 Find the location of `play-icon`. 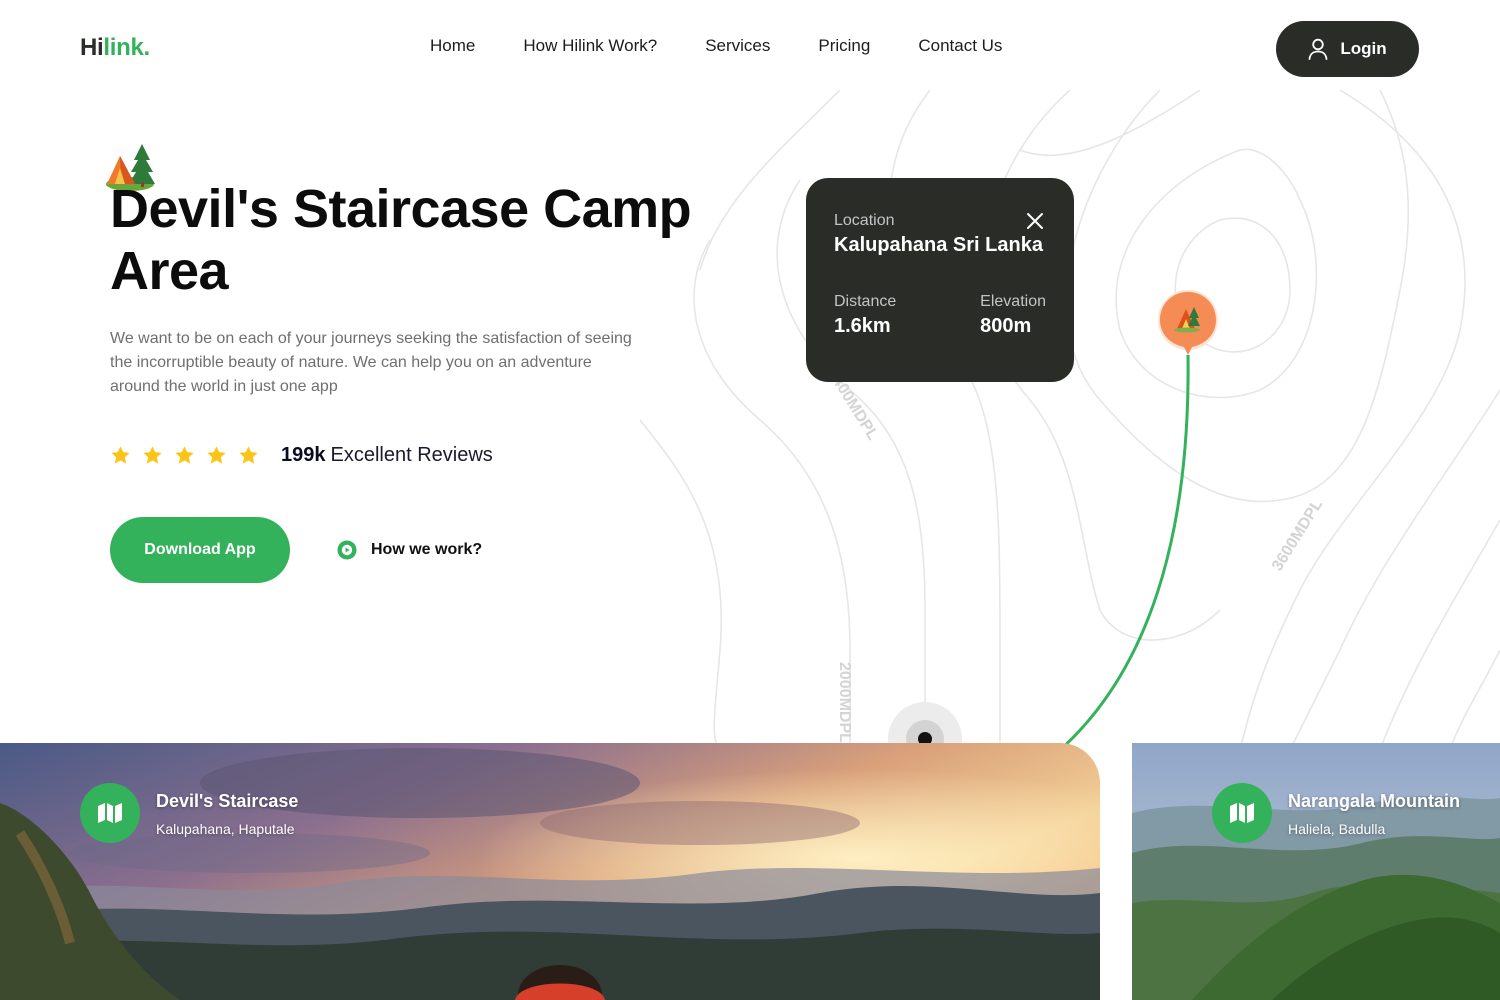

play-icon is located at coordinates (347, 550).